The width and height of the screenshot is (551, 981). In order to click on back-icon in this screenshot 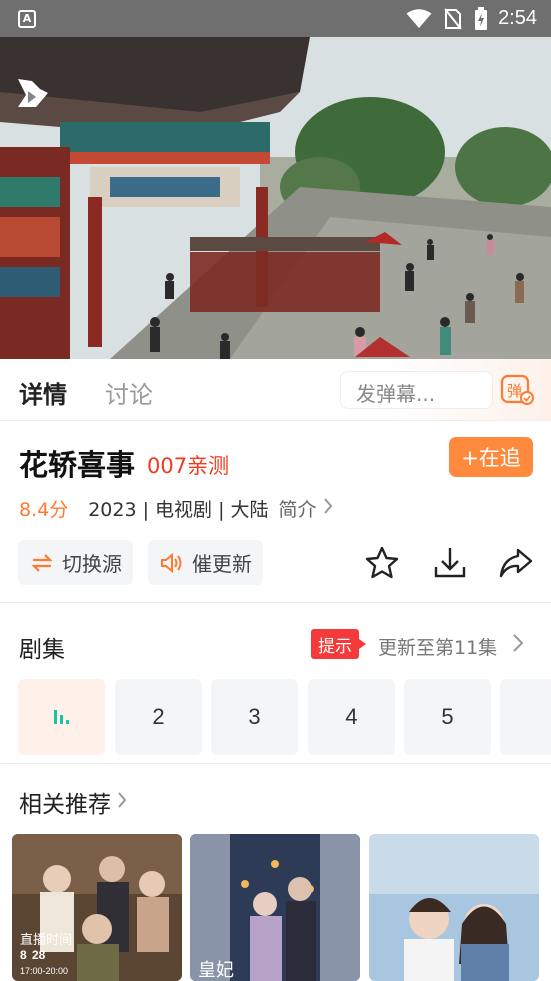, I will do `click(34, 93)`.